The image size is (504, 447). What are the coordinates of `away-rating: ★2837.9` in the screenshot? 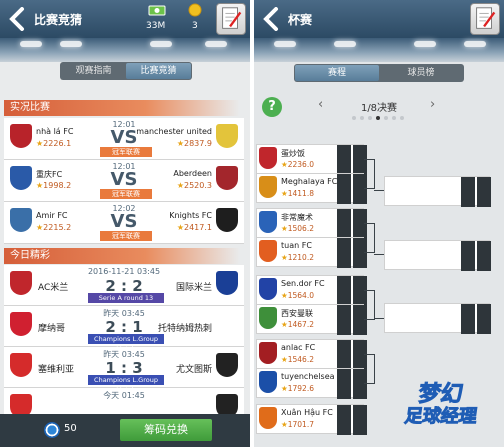 It's located at (194, 143).